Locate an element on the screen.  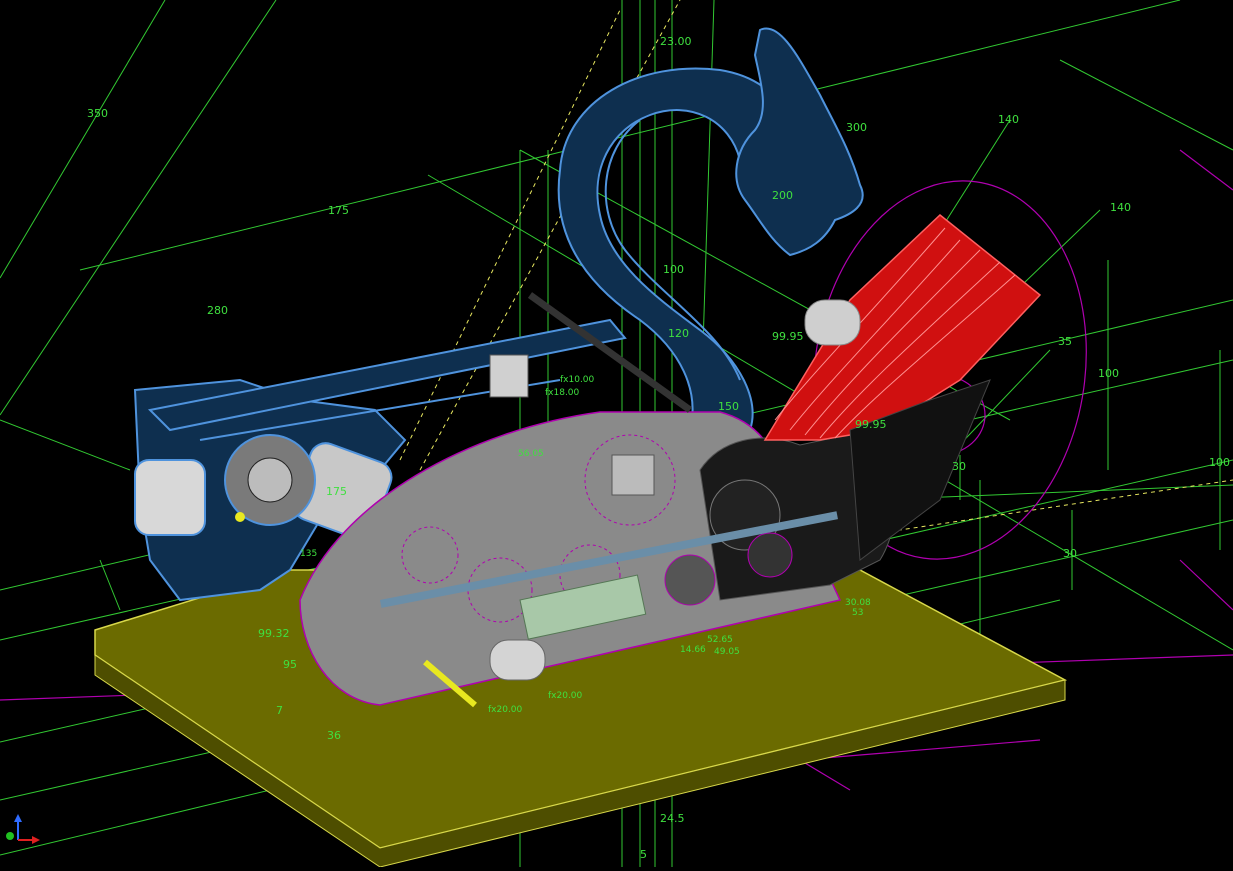
dim-120: 120 is located at coordinates (678, 333).